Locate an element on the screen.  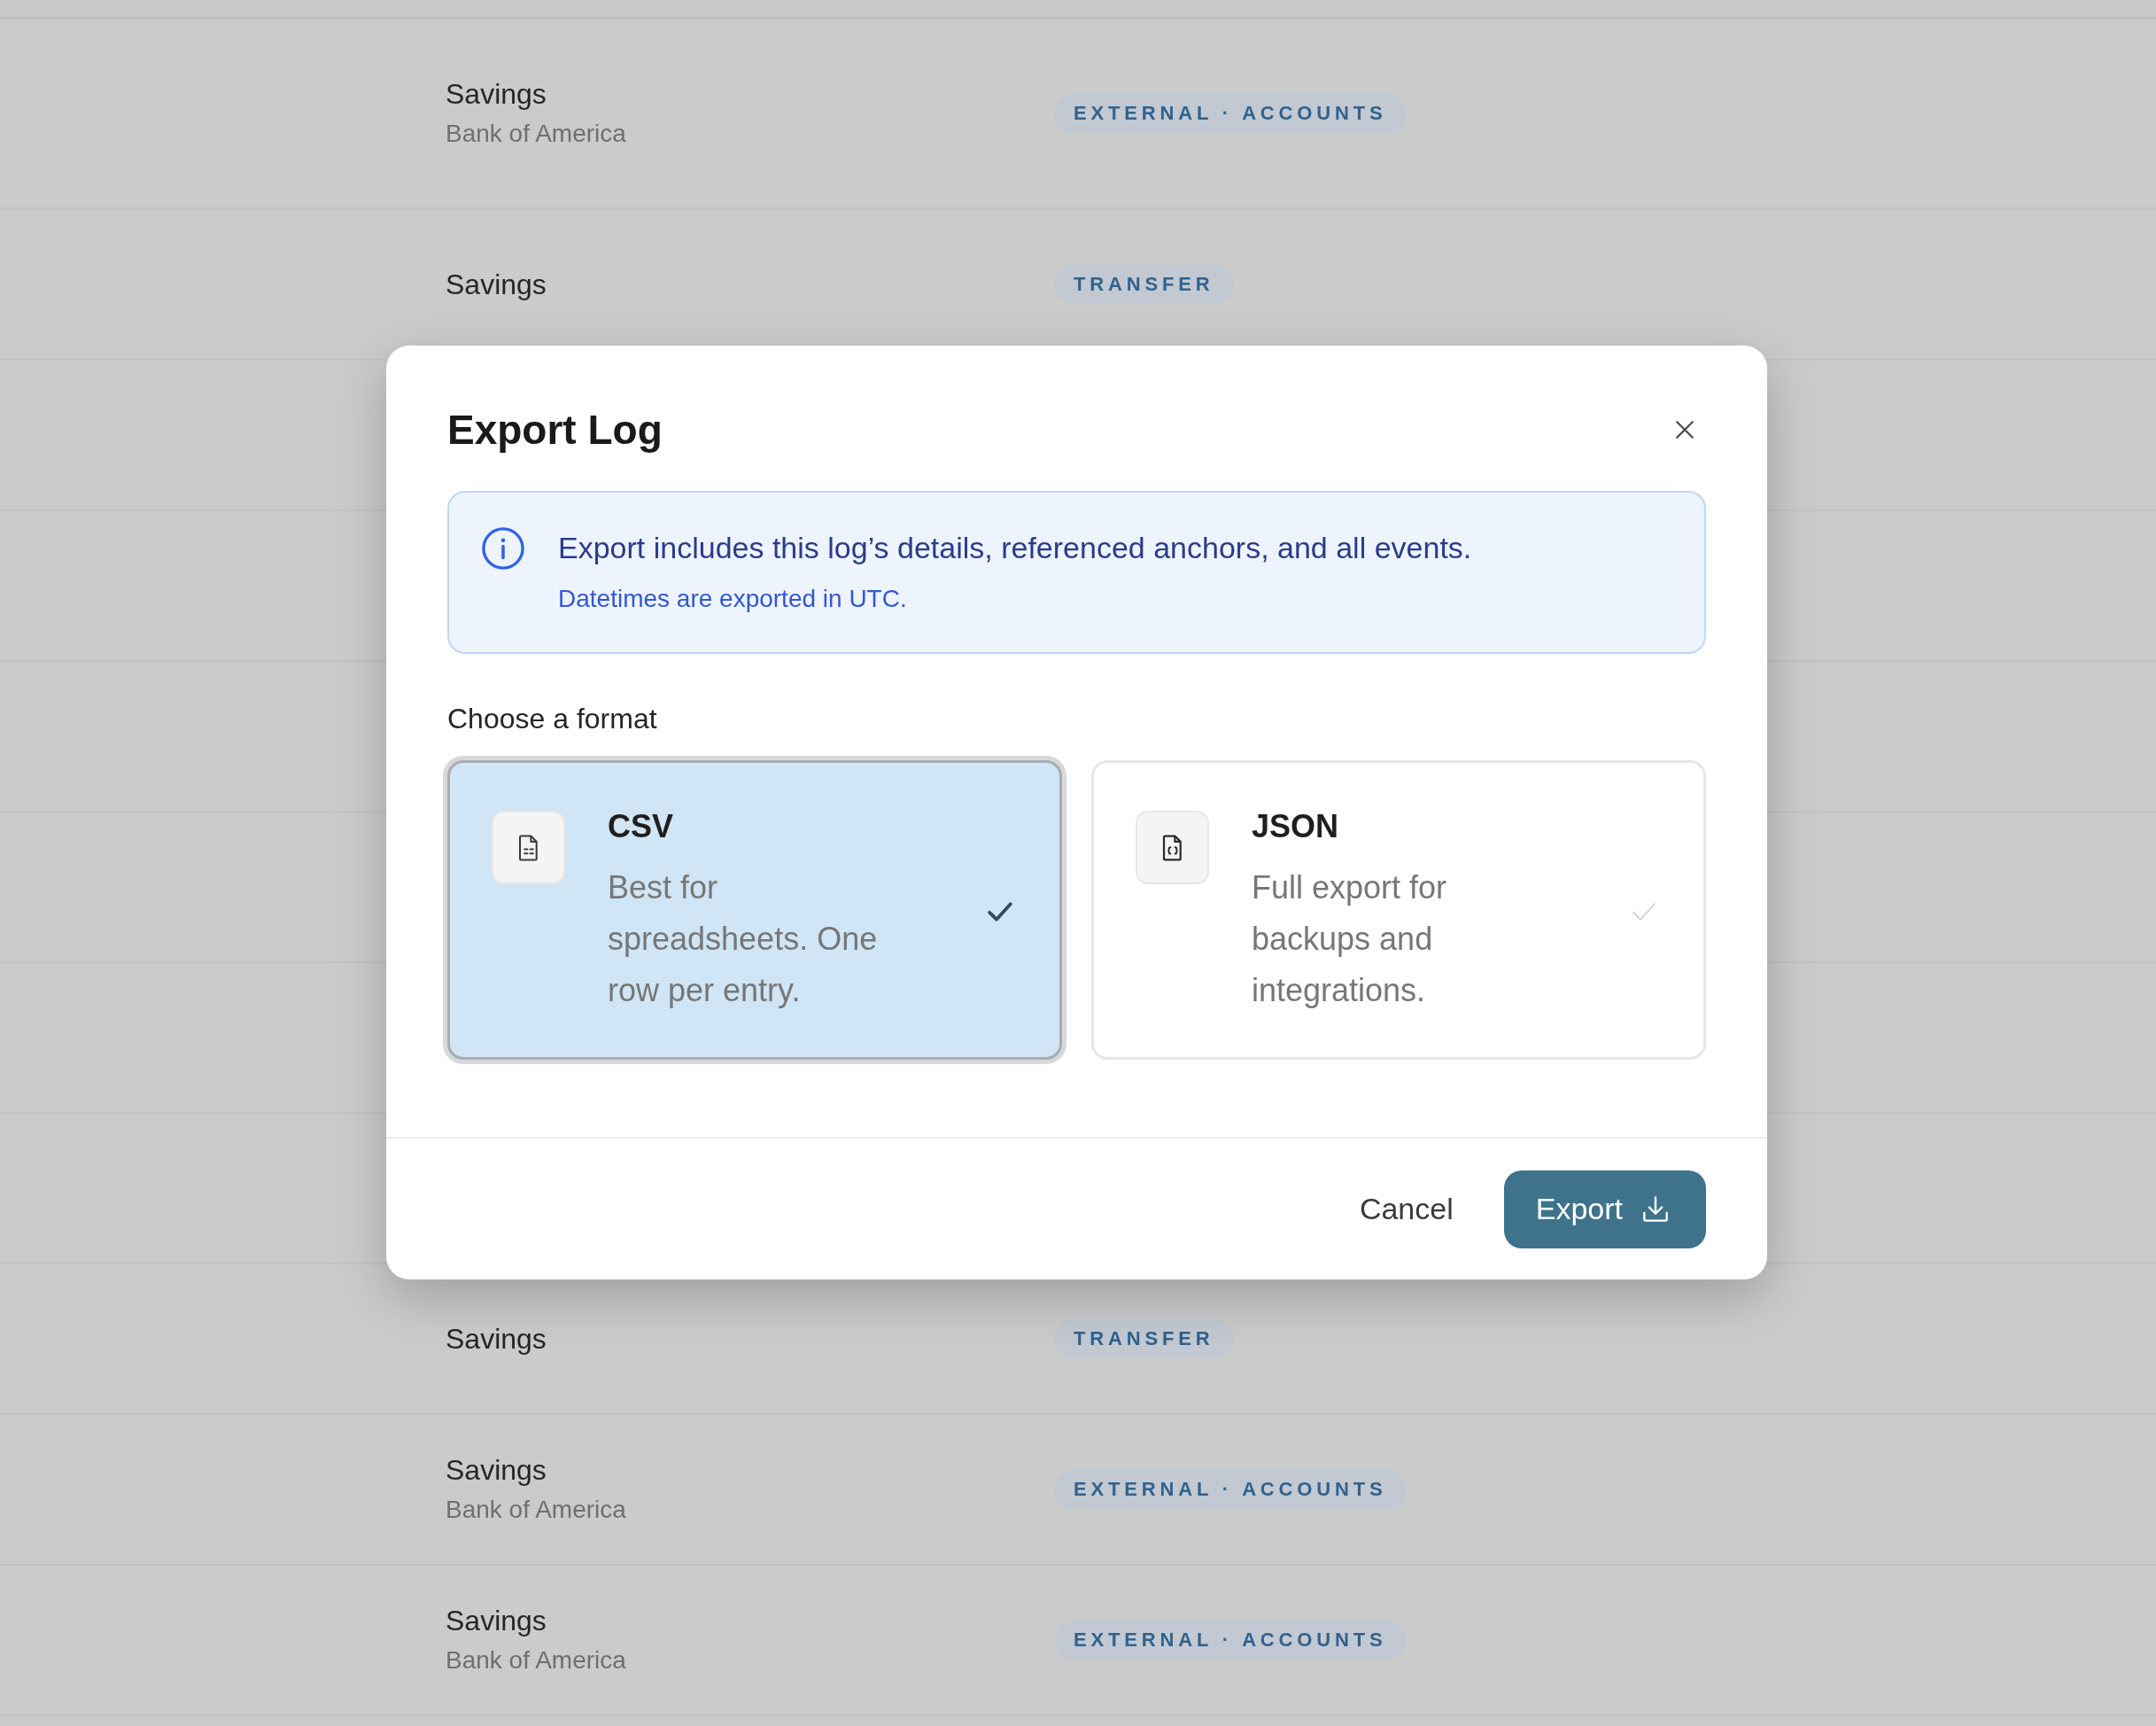
format-option: JSON Full export for backups and integrations. is located at coordinates (1398, 910).